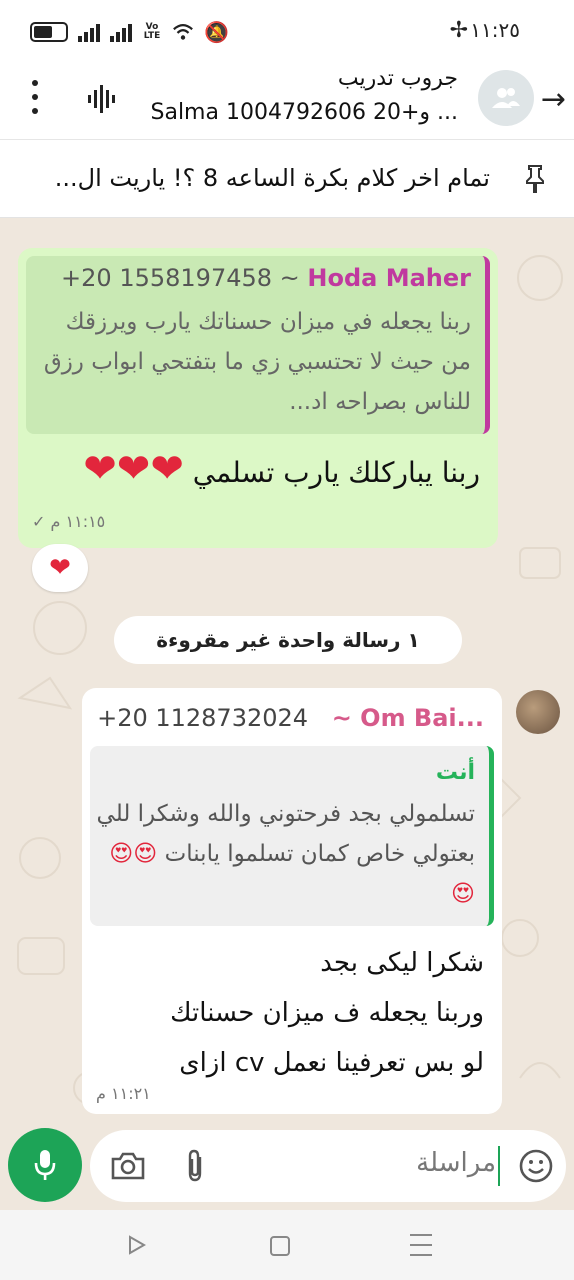 Image resolution: width=574 pixels, height=1280 pixels. What do you see at coordinates (535, 179) in the screenshot?
I see `pin-icon` at bounding box center [535, 179].